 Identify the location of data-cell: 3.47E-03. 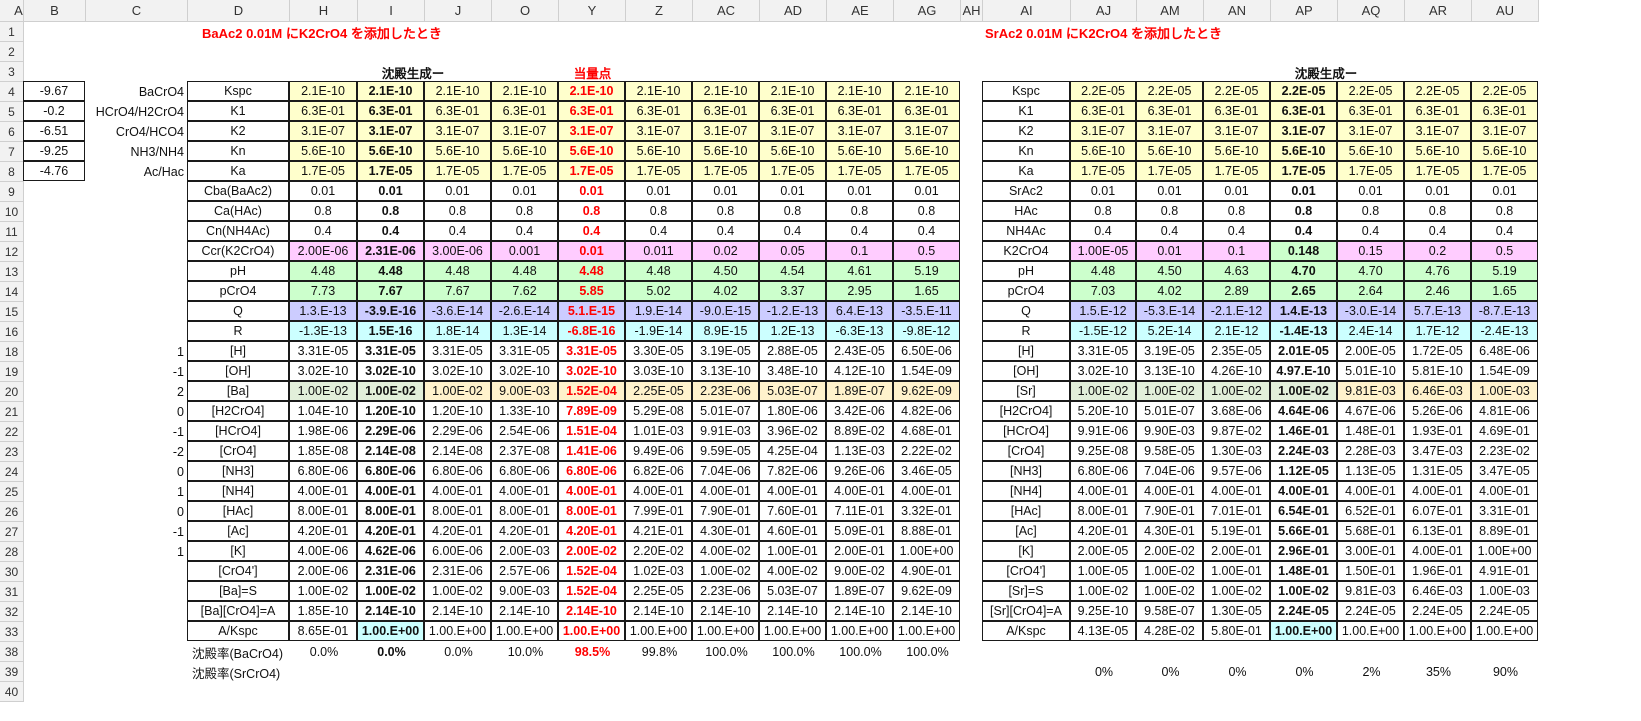
(1437, 451).